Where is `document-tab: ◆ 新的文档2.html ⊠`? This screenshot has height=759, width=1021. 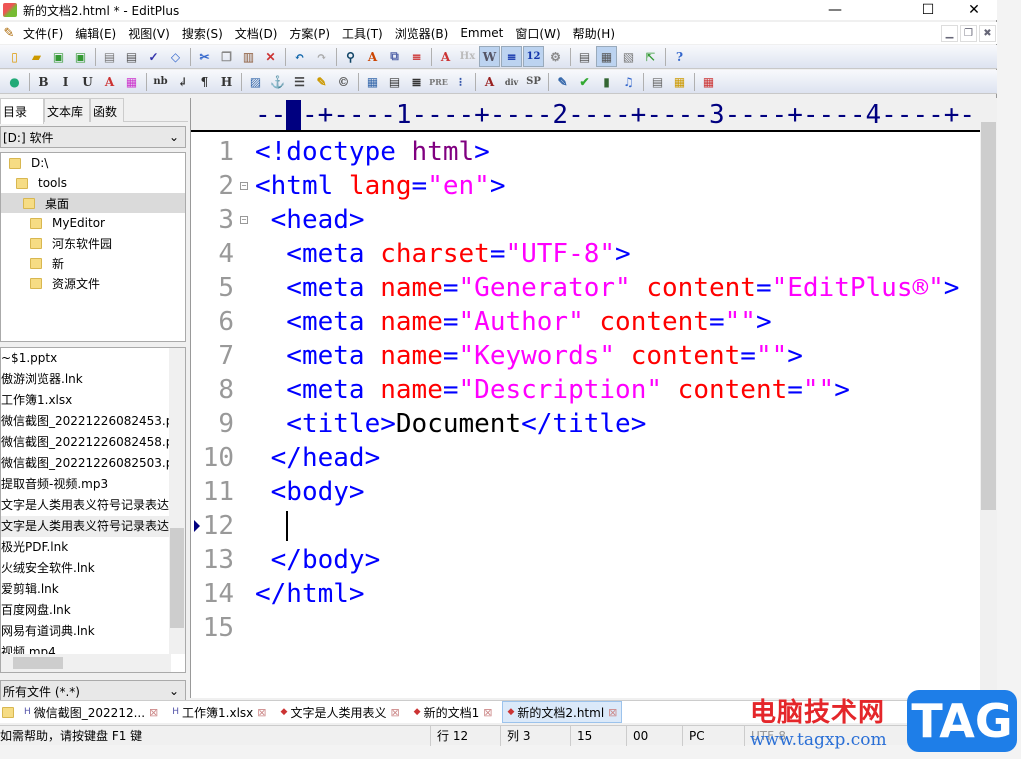 document-tab: ◆ 新的文档2.html ⊠ is located at coordinates (562, 712).